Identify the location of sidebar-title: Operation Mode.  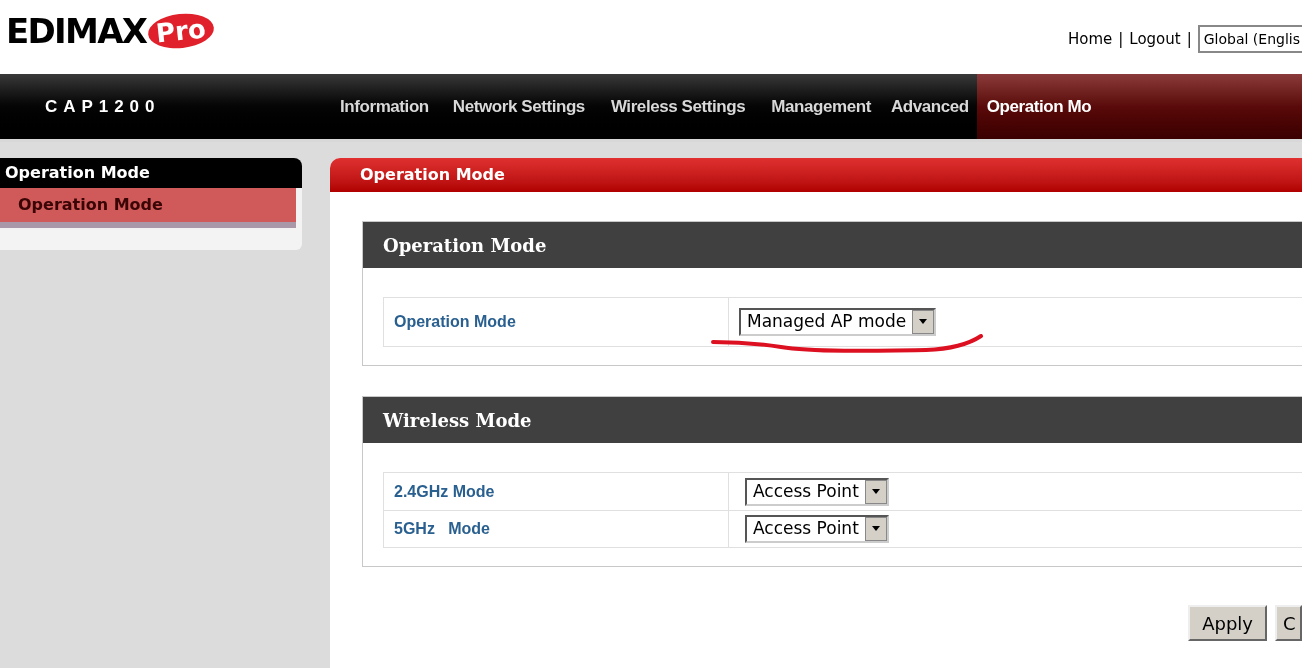
(151, 173).